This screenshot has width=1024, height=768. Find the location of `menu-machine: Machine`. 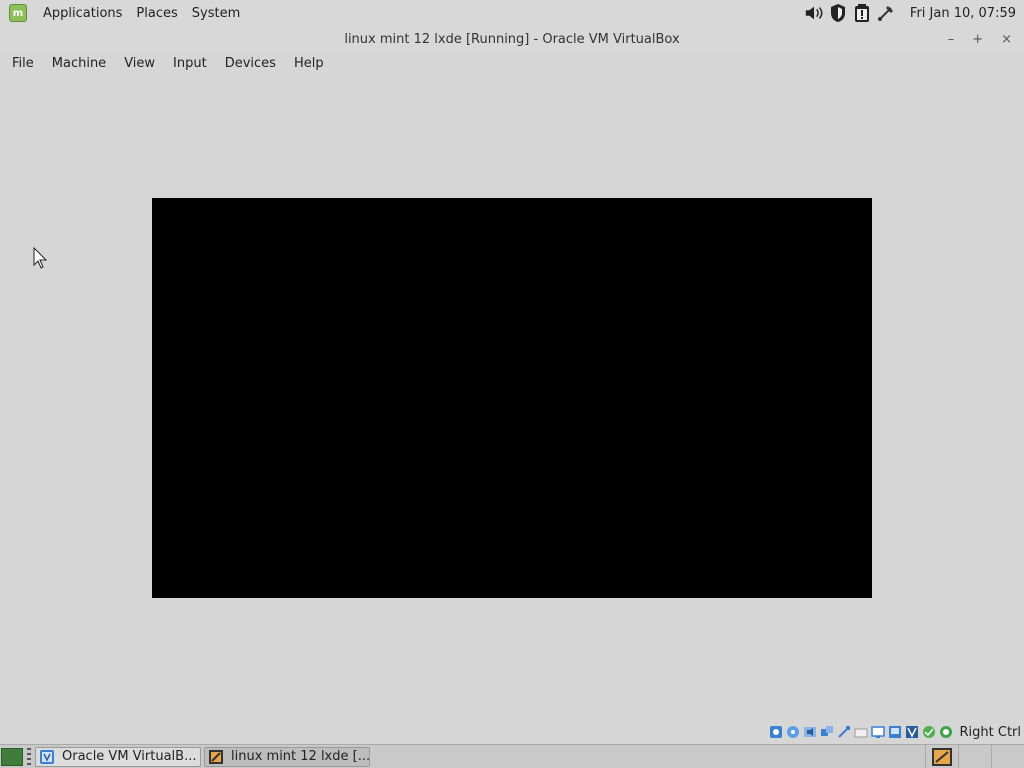

menu-machine: Machine is located at coordinates (79, 63).